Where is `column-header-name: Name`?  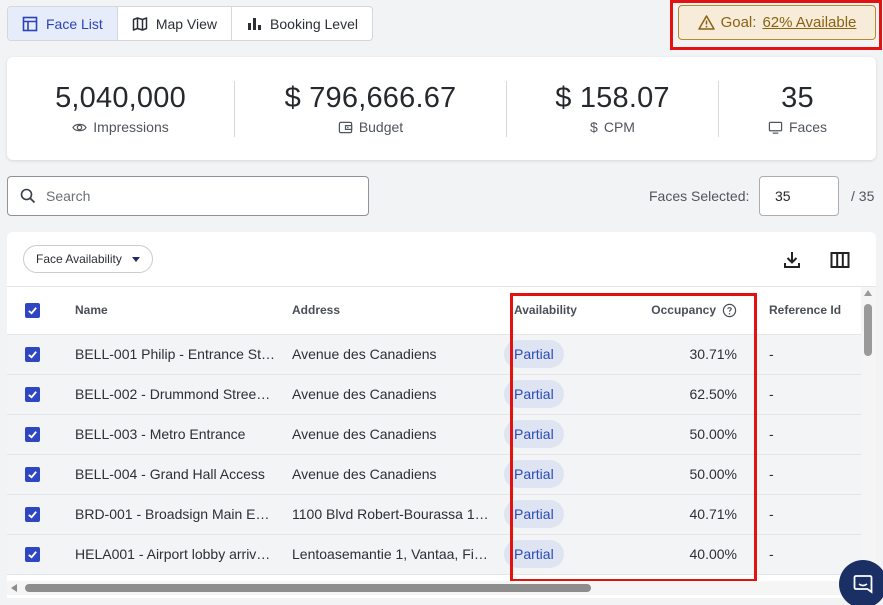
column-header-name: Name is located at coordinates (171, 311).